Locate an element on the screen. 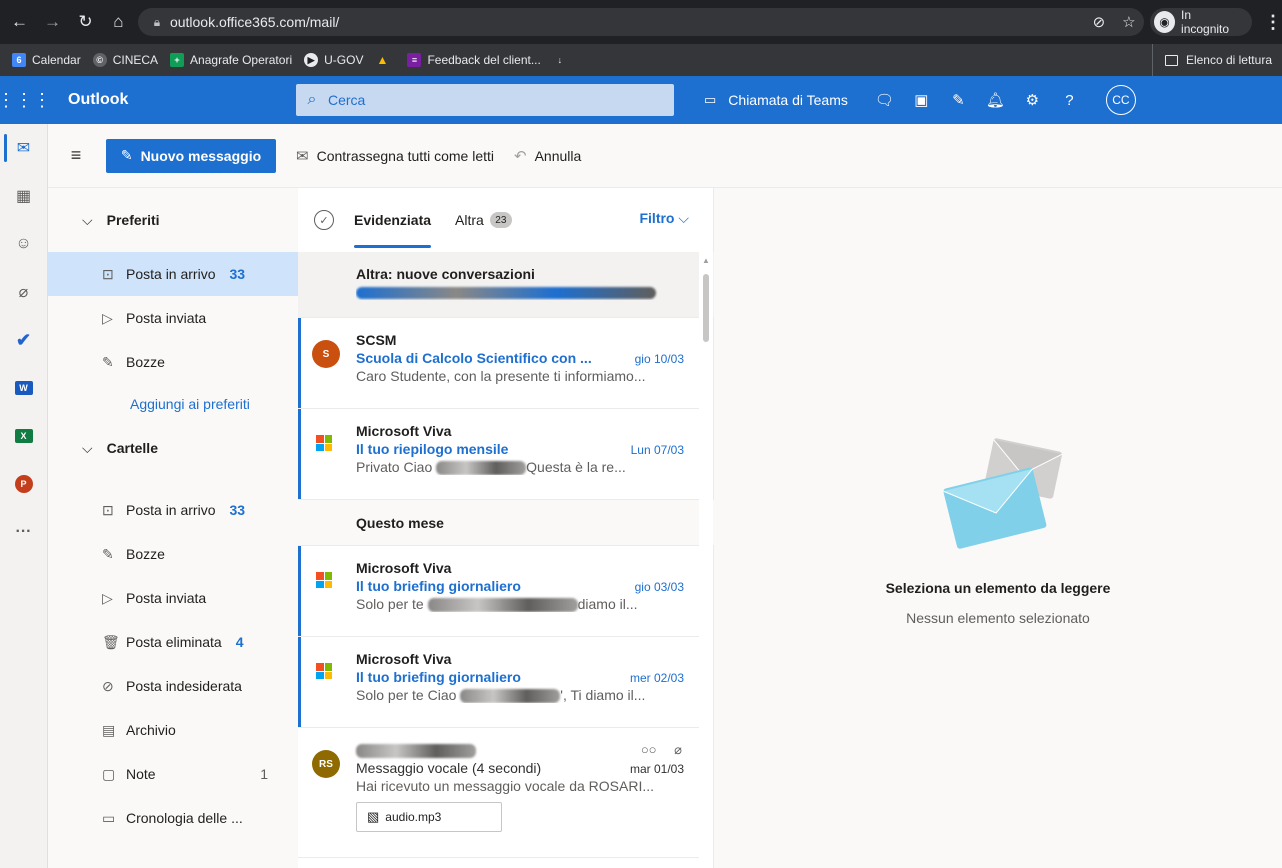 Image resolution: width=1282 pixels, height=868 pixels. calendar-icon: 6 is located at coordinates (19, 60).